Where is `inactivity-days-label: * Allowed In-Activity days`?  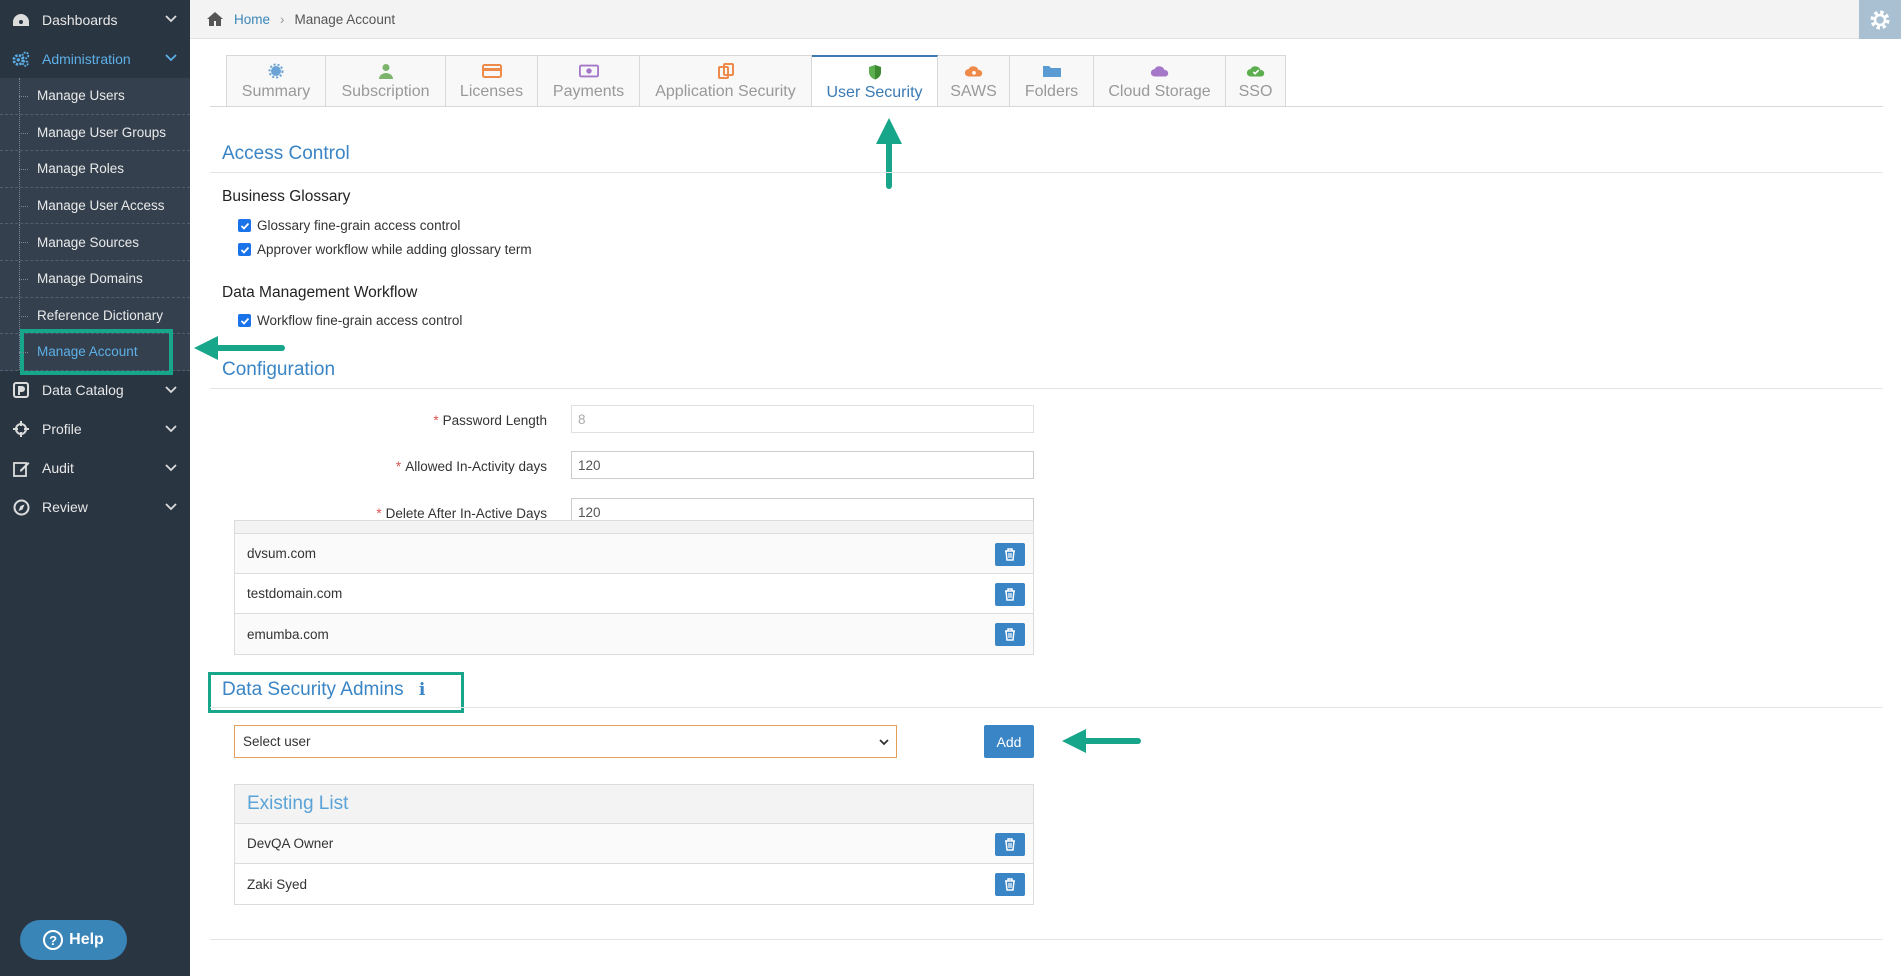
inactivity-days-label: * Allowed In-Activity days is located at coordinates (471, 466).